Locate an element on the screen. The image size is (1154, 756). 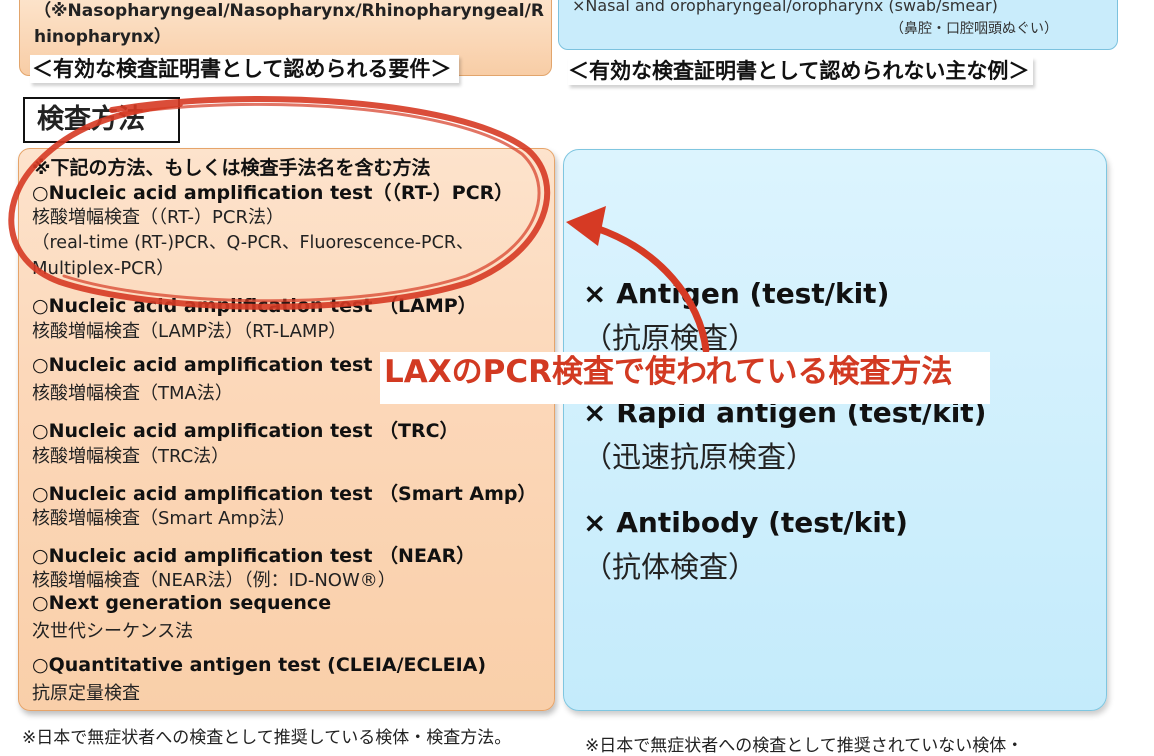
pcr-method-jp: 核酸増幅検査（（RT-）PCR法） is located at coordinates (158, 217).